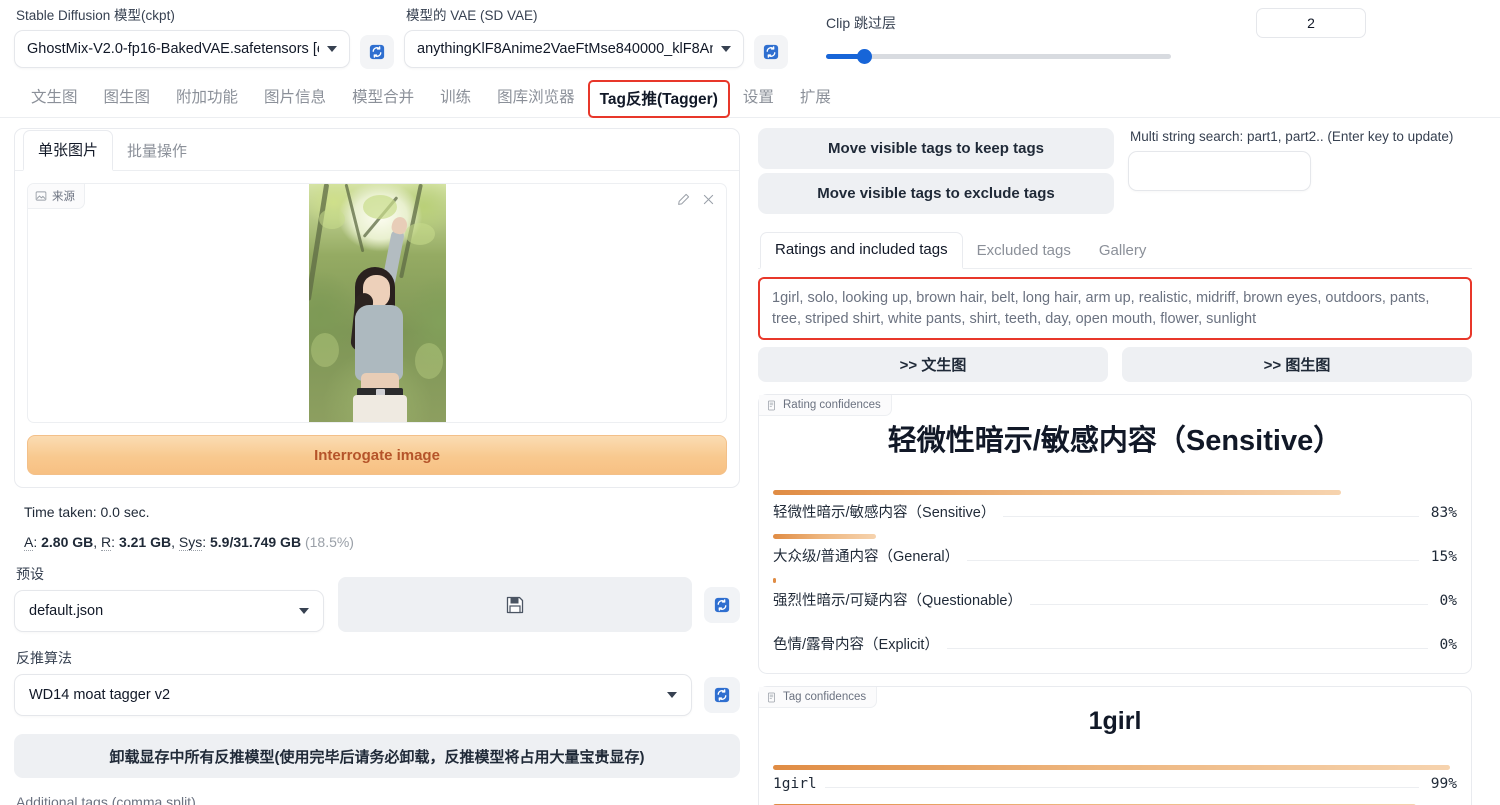  What do you see at coordinates (1024, 251) in the screenshot?
I see `tab-excluded-tags: Excluded tags` at bounding box center [1024, 251].